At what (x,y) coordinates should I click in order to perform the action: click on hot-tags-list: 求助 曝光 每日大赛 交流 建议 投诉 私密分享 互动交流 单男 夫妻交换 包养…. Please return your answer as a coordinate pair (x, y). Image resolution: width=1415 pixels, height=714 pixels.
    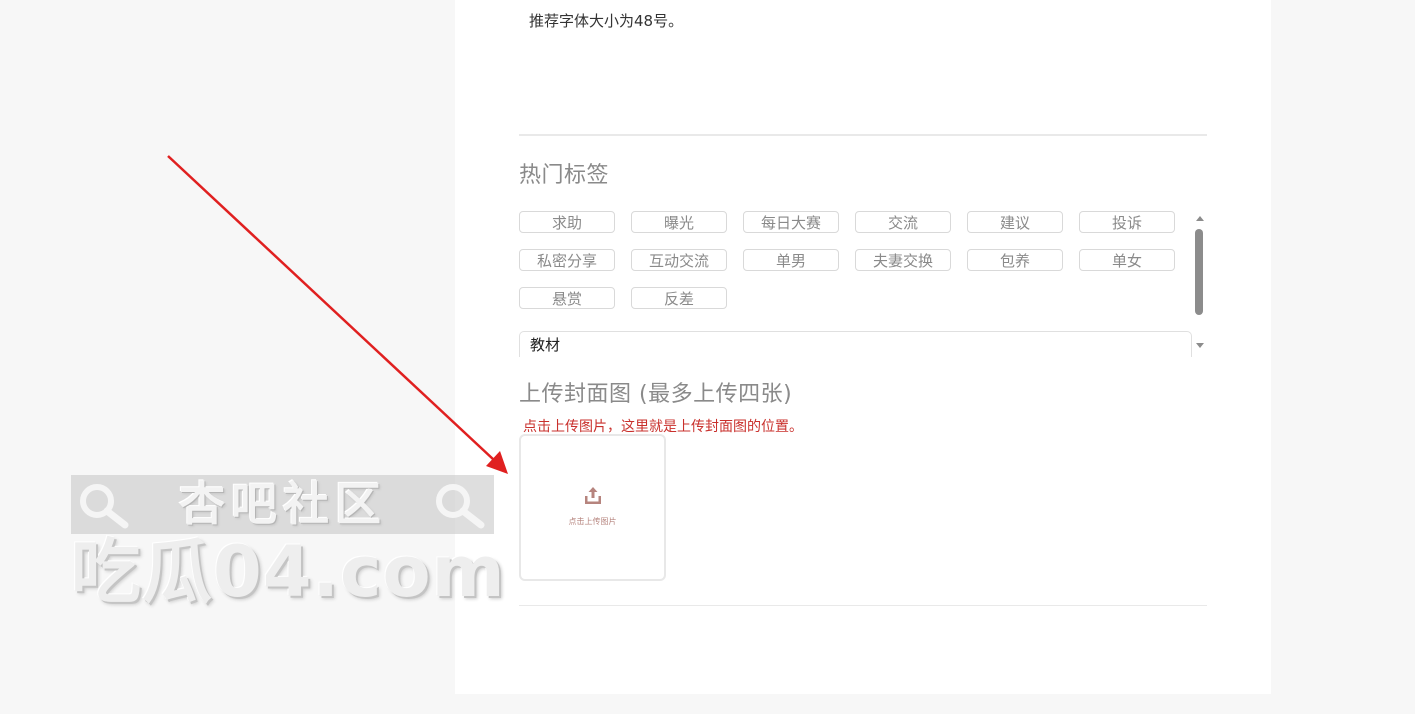
    Looking at the image, I should click on (859, 266).